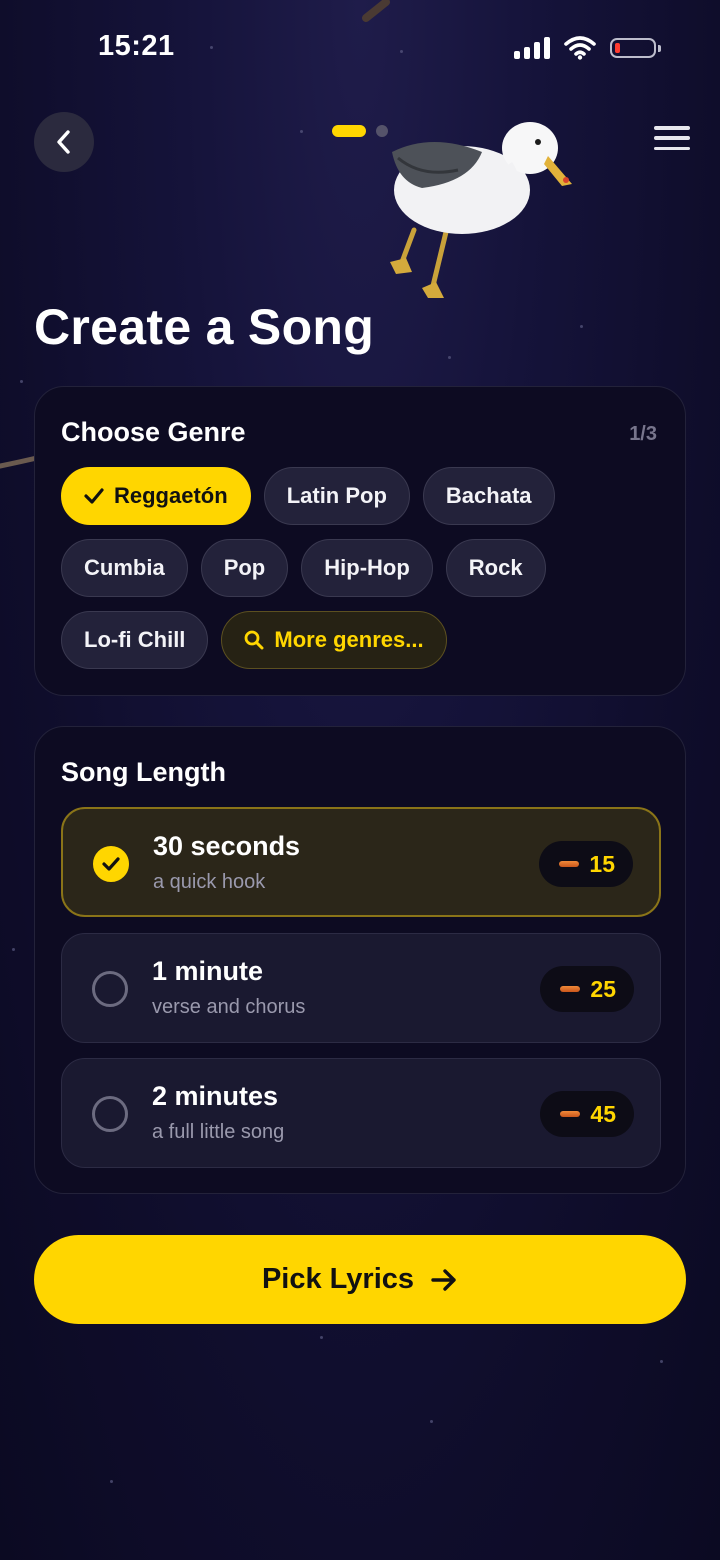 Image resolution: width=720 pixels, height=1560 pixels. Describe the element at coordinates (349, 131) in the screenshot. I see `step-dot-active` at that location.